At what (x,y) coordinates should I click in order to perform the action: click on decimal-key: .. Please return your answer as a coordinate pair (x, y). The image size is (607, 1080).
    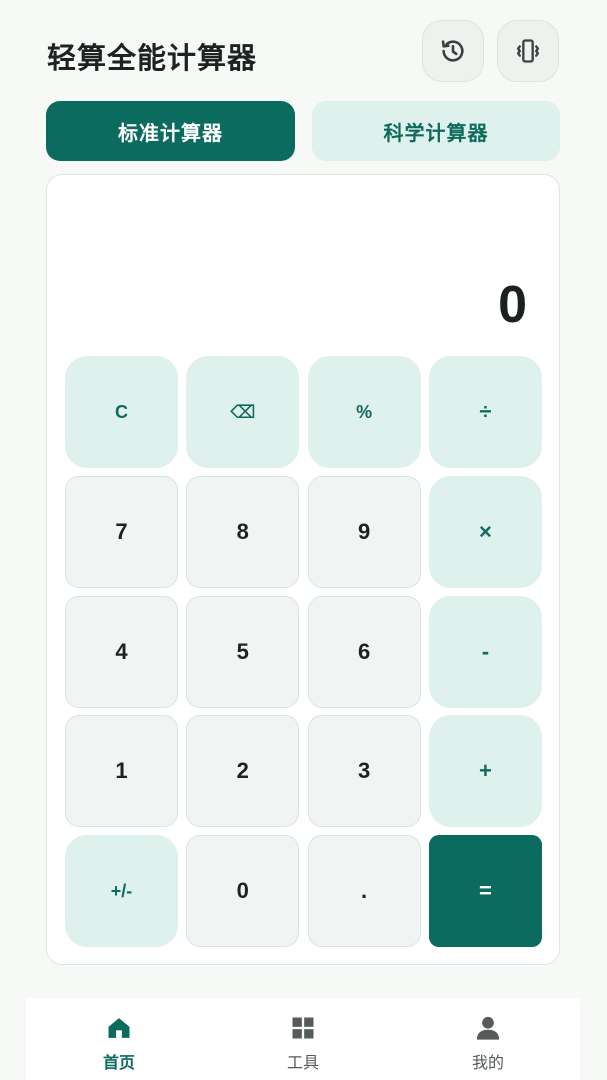
    Looking at the image, I should click on (364, 891).